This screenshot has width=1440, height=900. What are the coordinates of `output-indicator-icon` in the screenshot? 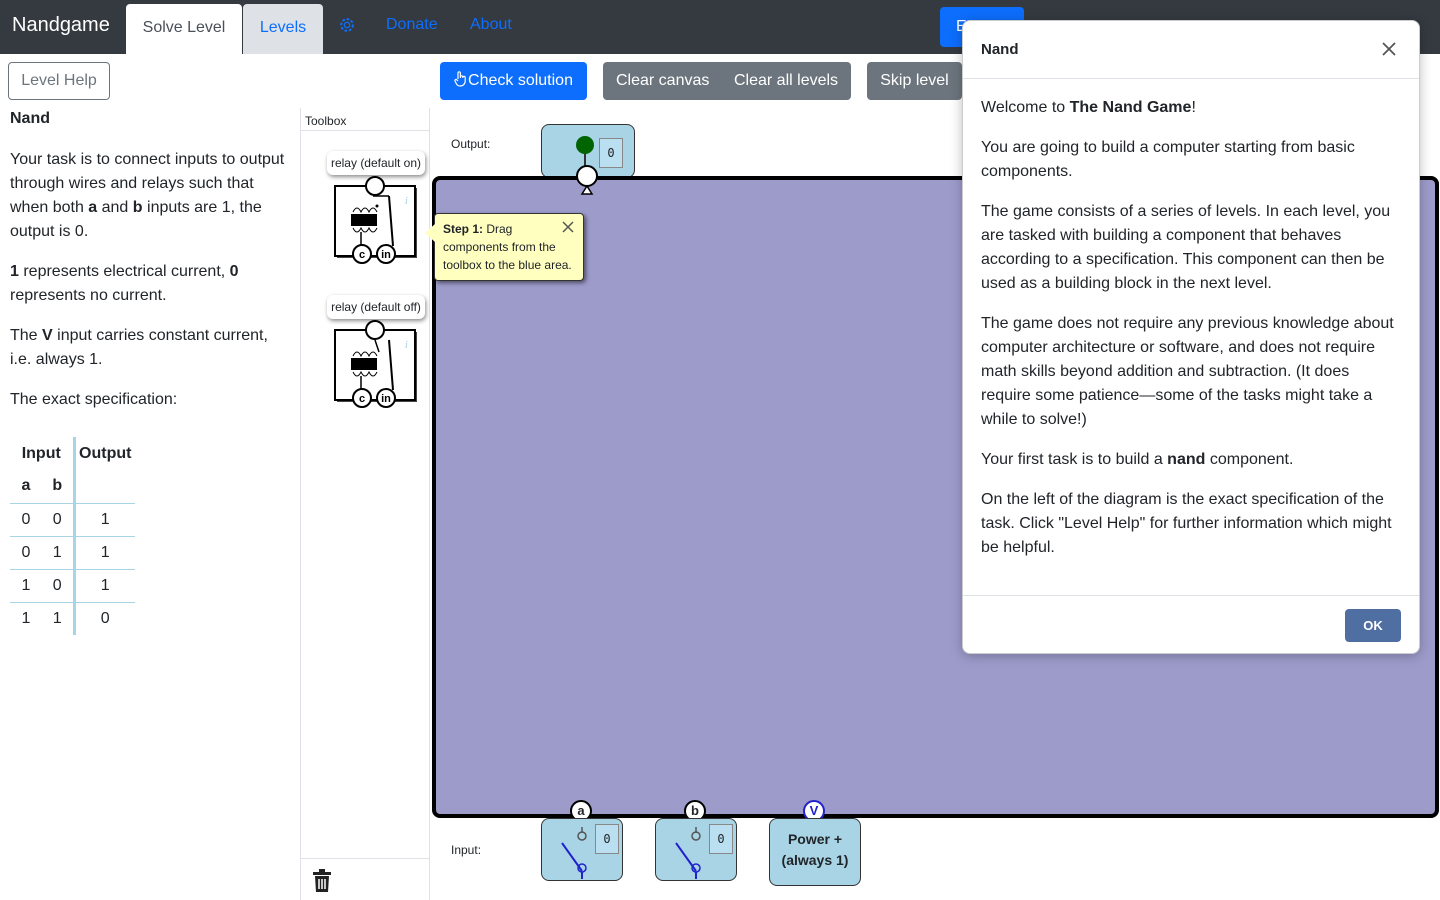 It's located at (585, 151).